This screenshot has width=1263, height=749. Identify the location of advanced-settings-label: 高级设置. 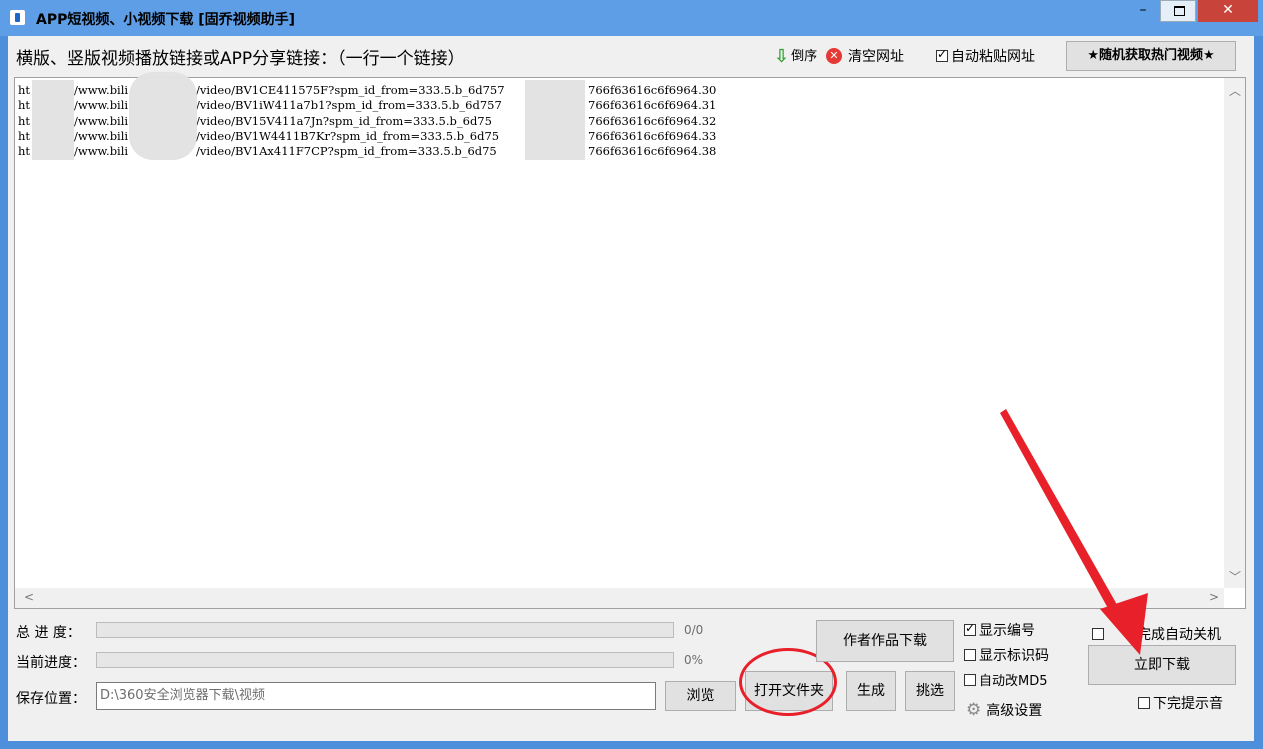
(1014, 711).